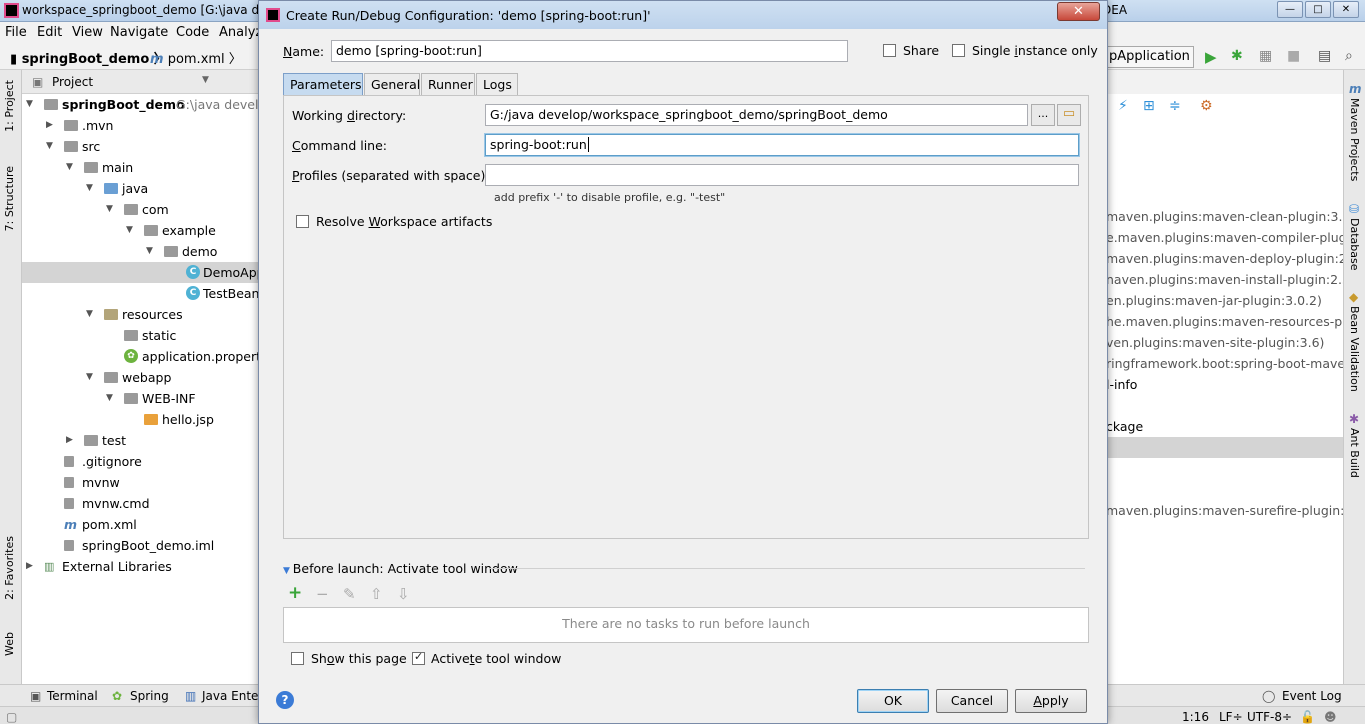  I want to click on tree-item-application-properties: ✿ application.properti, so click(143, 356).